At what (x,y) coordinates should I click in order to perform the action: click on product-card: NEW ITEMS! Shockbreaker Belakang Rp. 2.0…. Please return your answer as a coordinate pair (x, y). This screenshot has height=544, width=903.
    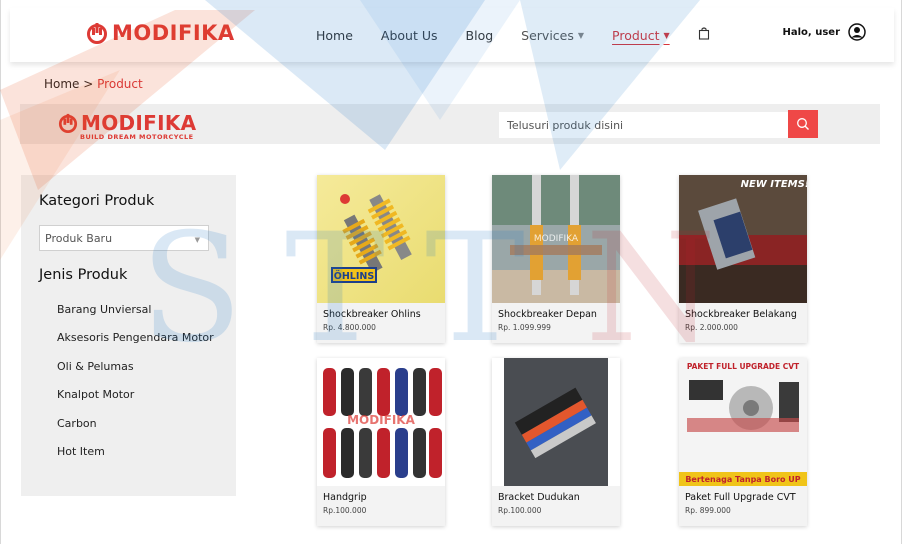
    Looking at the image, I should click on (743, 259).